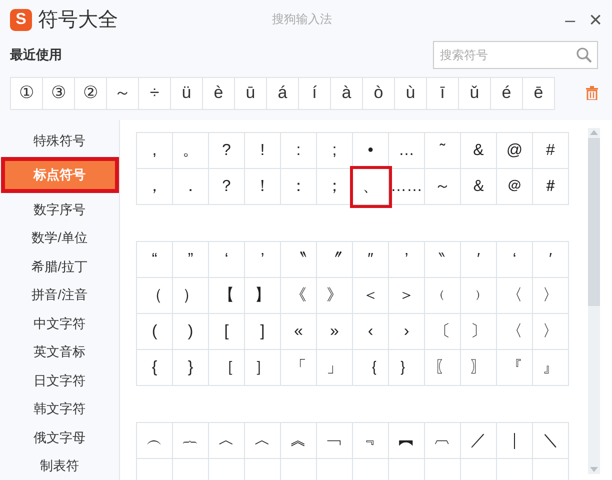  Describe the element at coordinates (551, 187) in the screenshot. I see `symbol-key: ＃` at that location.